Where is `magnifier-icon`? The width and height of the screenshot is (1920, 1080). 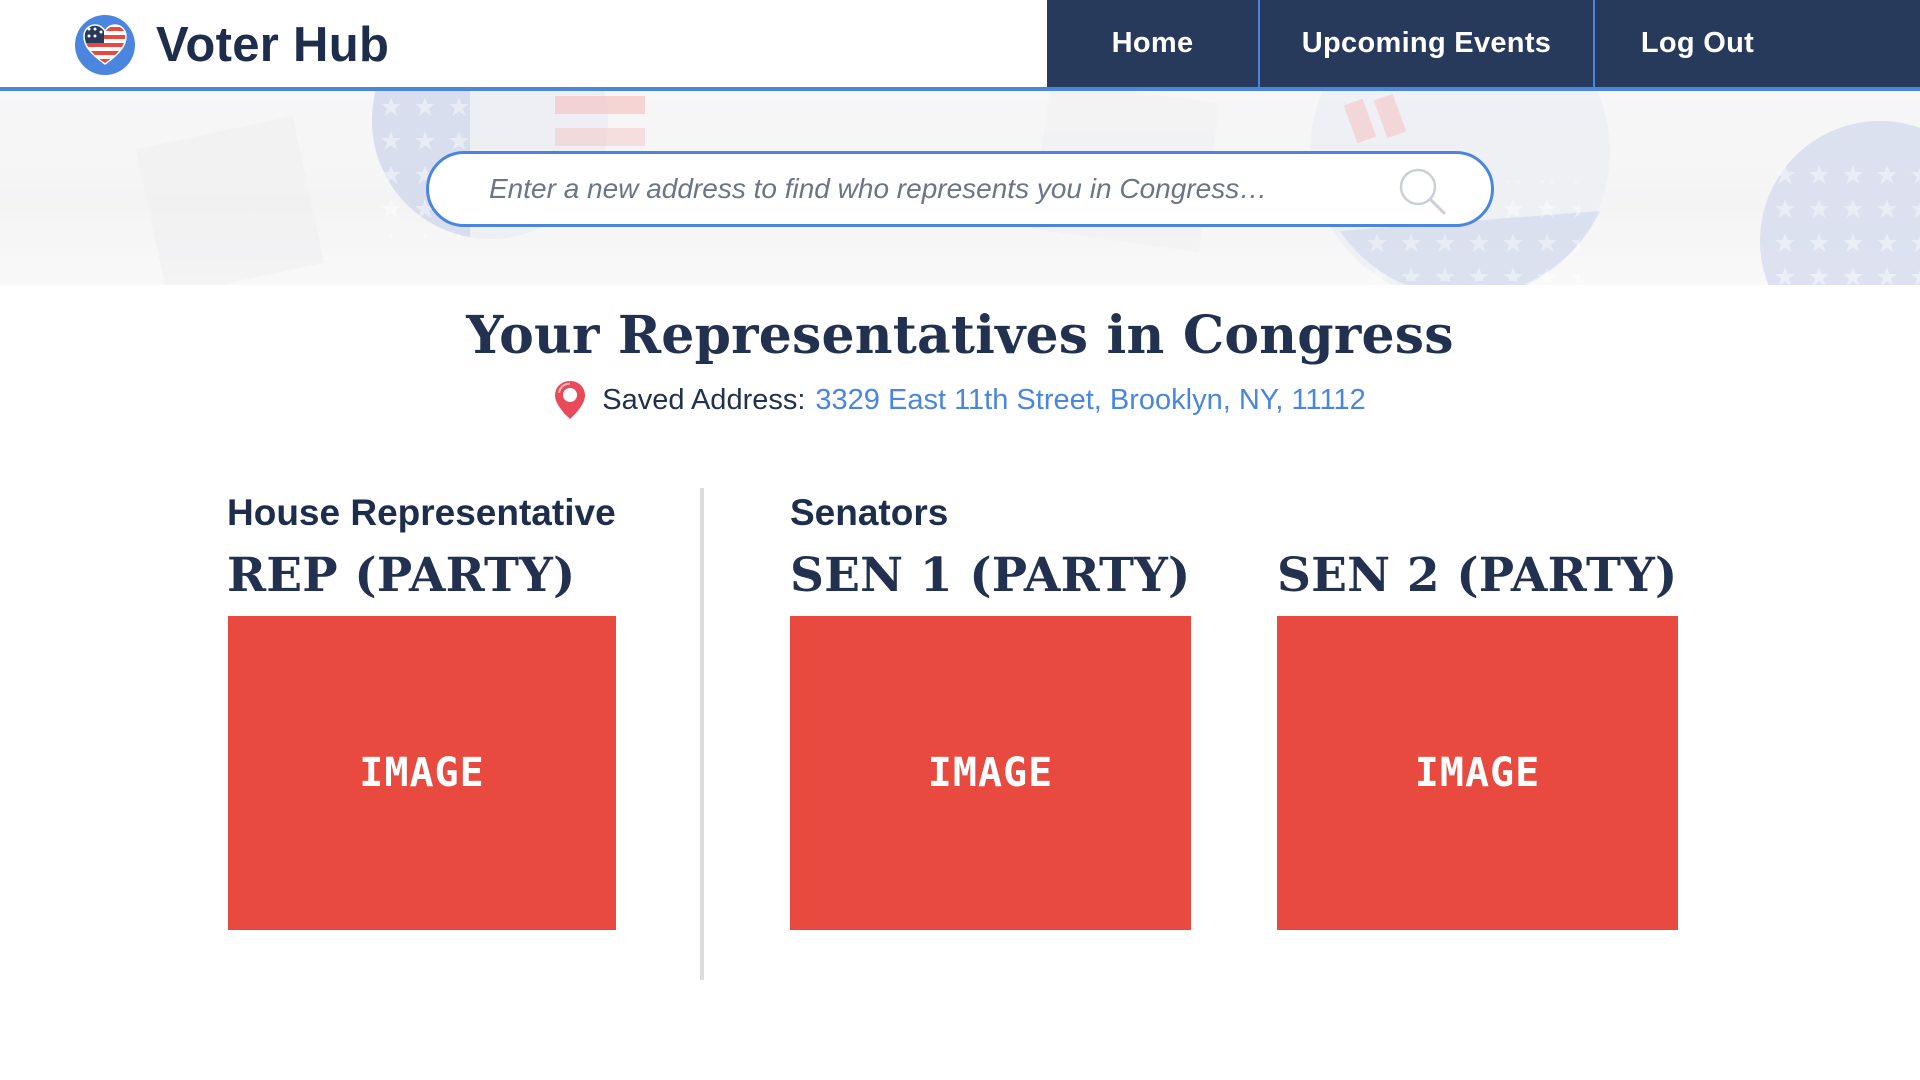
magnifier-icon is located at coordinates (1422, 191).